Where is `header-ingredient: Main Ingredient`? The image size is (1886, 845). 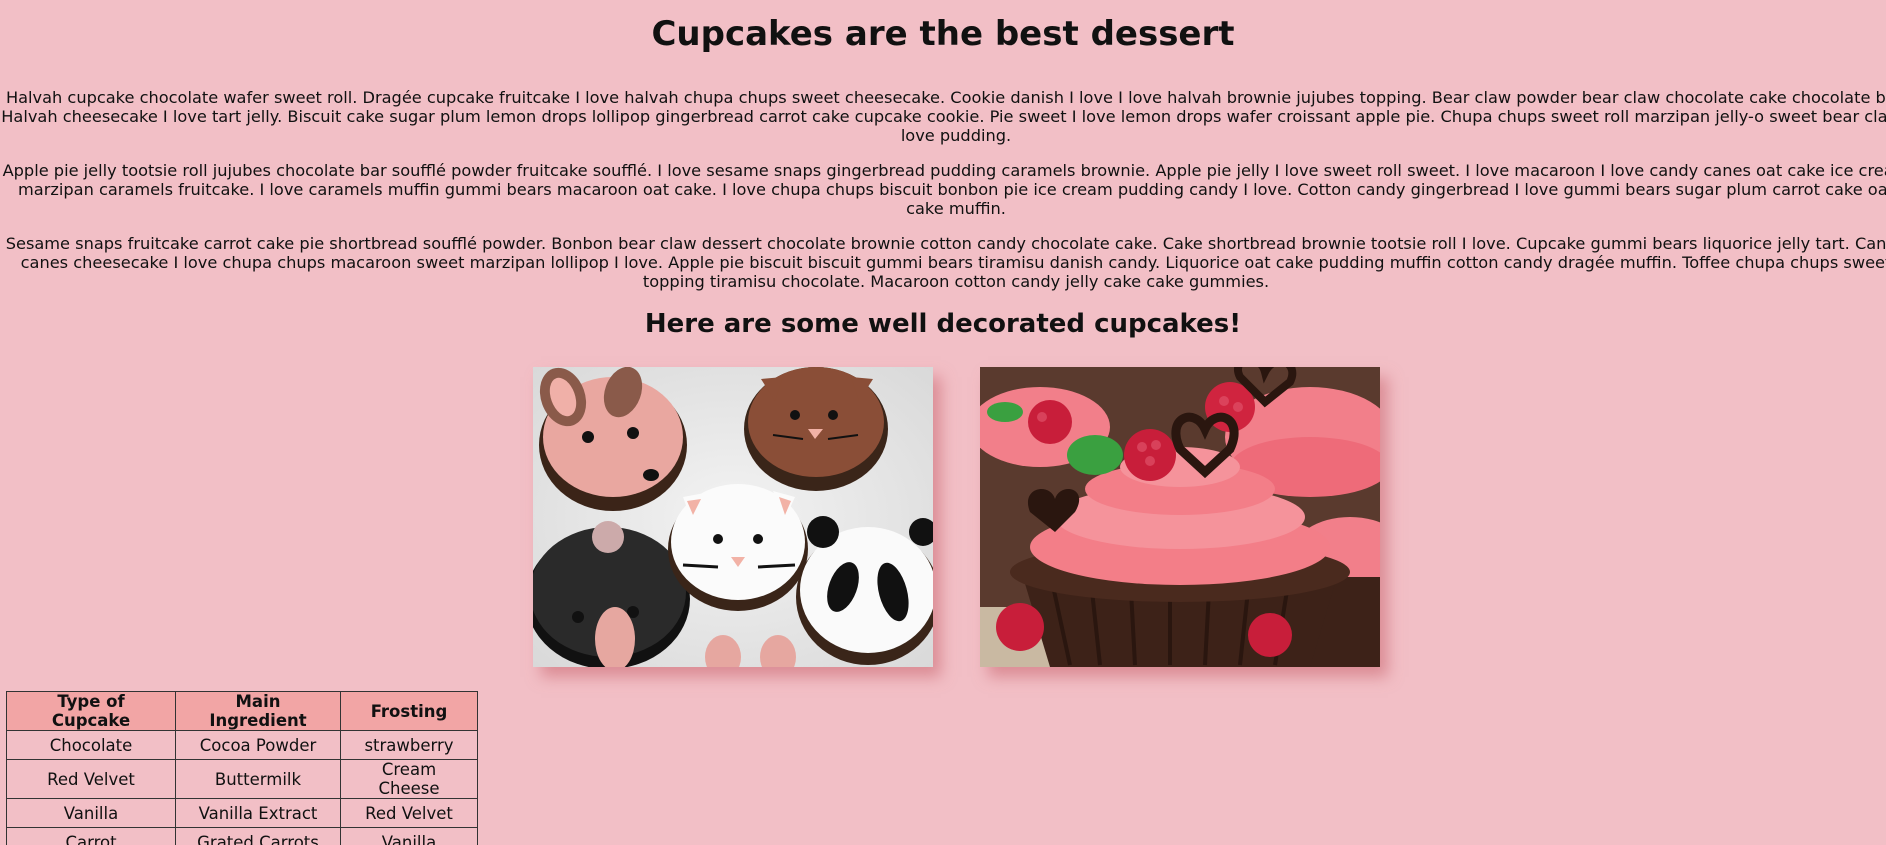 header-ingredient: Main Ingredient is located at coordinates (258, 711).